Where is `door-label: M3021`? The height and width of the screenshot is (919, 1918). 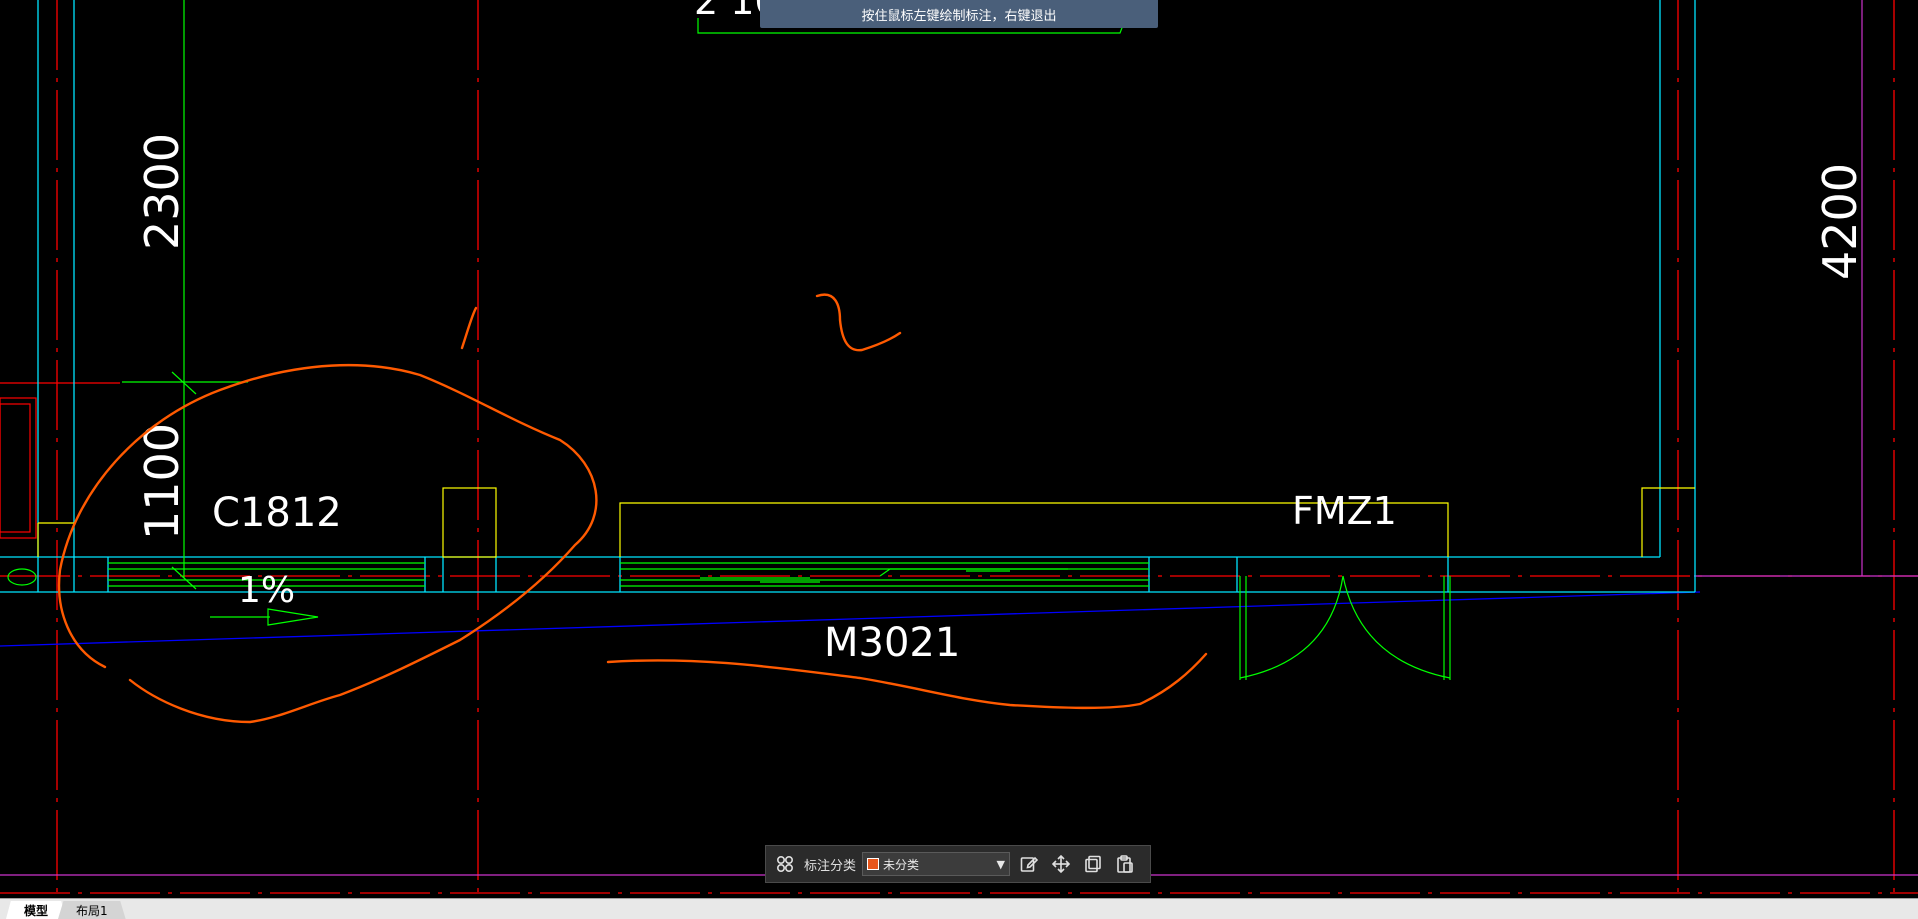 door-label: M3021 is located at coordinates (892, 643).